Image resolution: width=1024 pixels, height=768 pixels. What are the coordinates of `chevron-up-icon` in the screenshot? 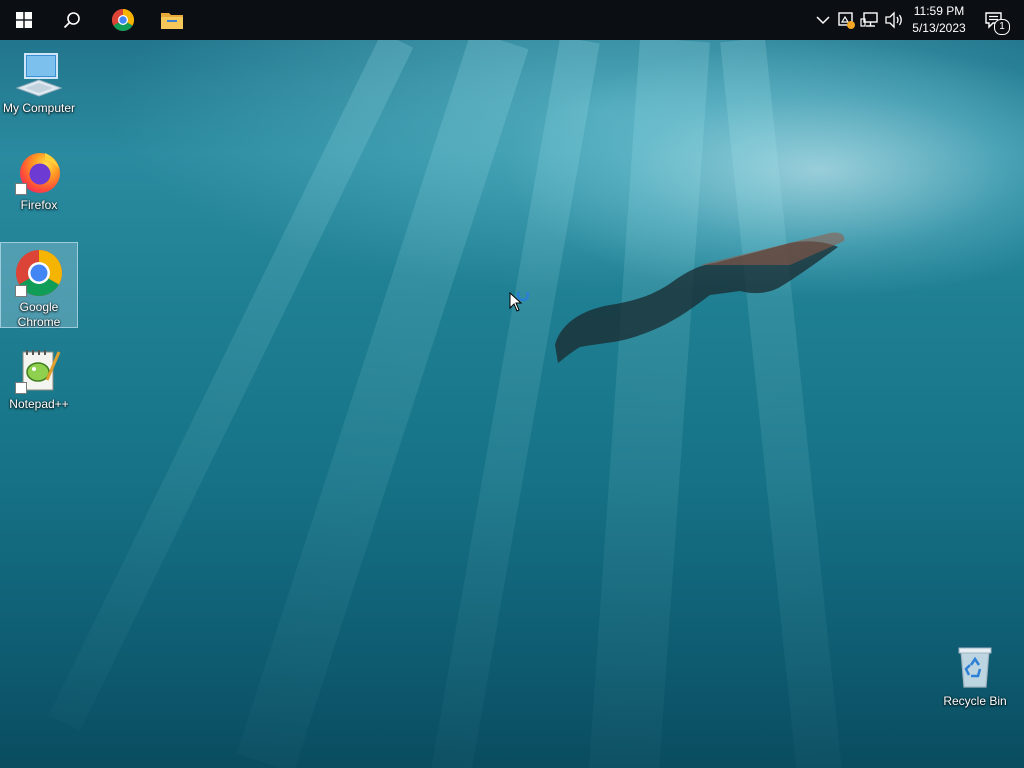 It's located at (823, 20).